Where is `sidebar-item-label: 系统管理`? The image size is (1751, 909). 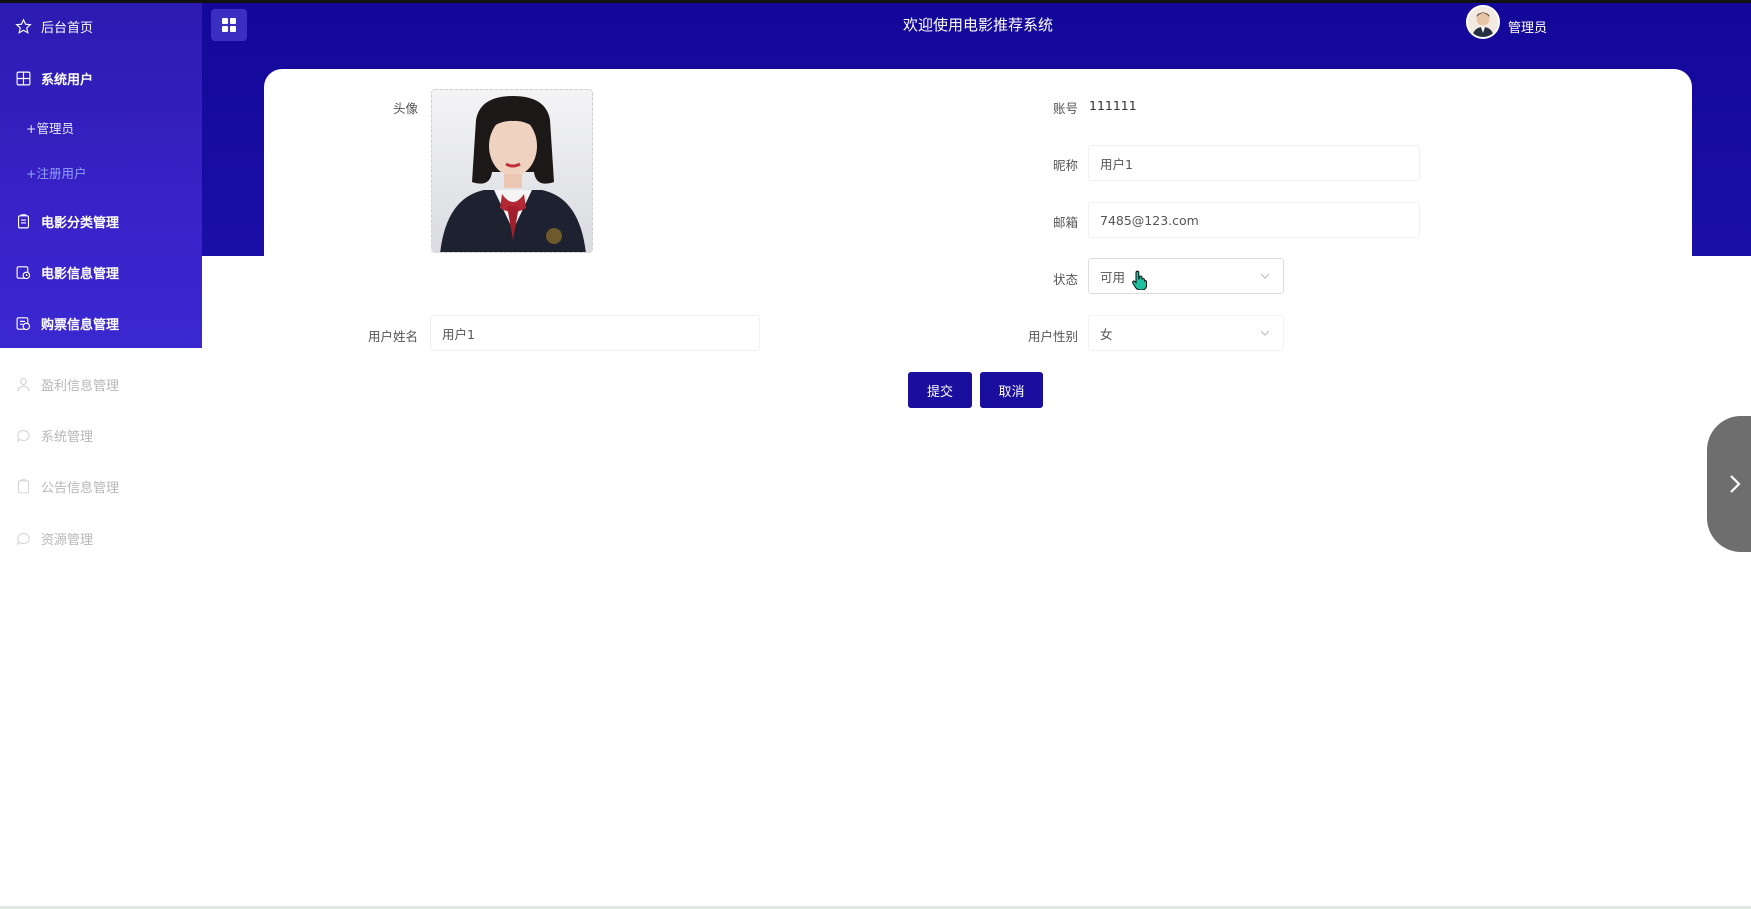
sidebar-item-label: 系统管理 is located at coordinates (67, 437).